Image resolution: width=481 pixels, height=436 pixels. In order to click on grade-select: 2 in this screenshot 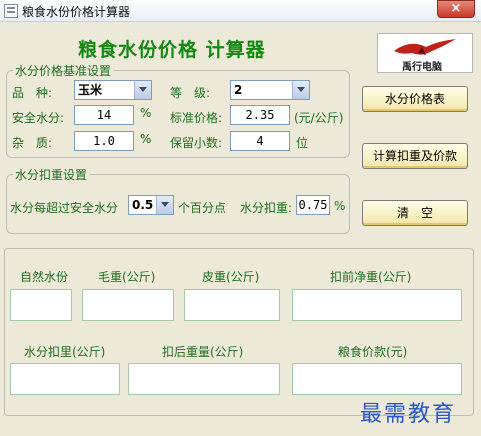, I will do `click(270, 90)`.